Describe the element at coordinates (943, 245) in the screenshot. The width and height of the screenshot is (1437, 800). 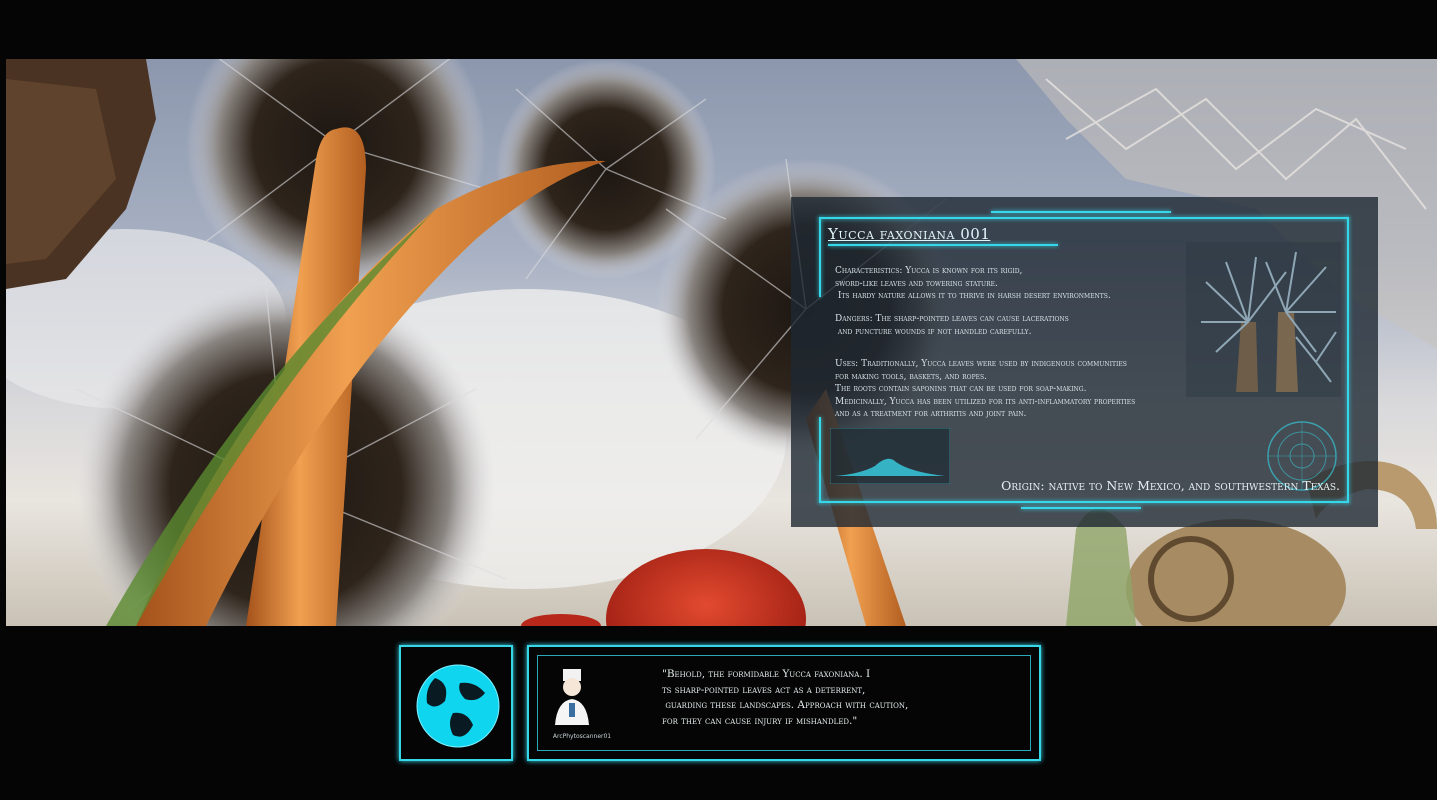
I see `title-underline` at that location.